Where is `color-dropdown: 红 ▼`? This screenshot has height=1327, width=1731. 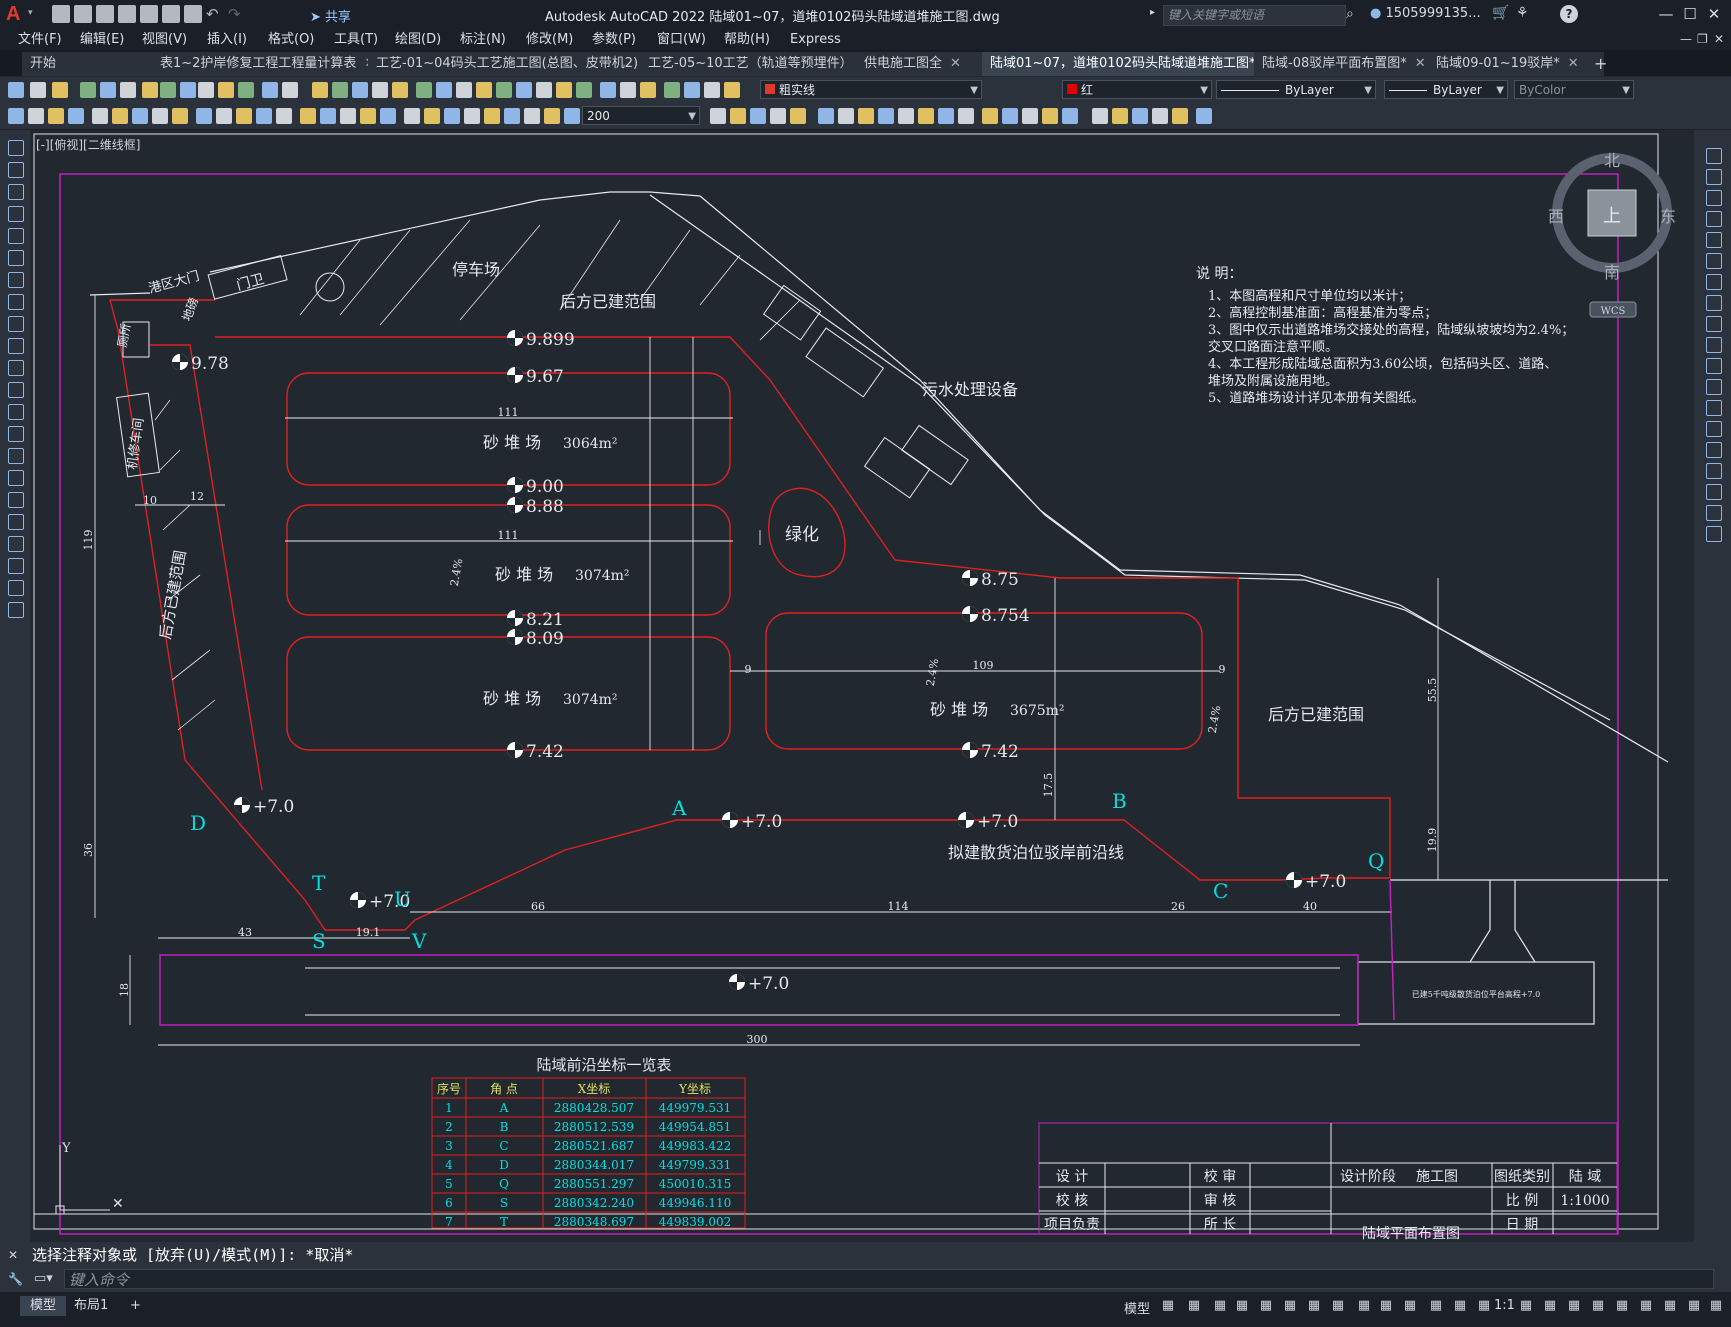 color-dropdown: 红 ▼ is located at coordinates (1137, 89).